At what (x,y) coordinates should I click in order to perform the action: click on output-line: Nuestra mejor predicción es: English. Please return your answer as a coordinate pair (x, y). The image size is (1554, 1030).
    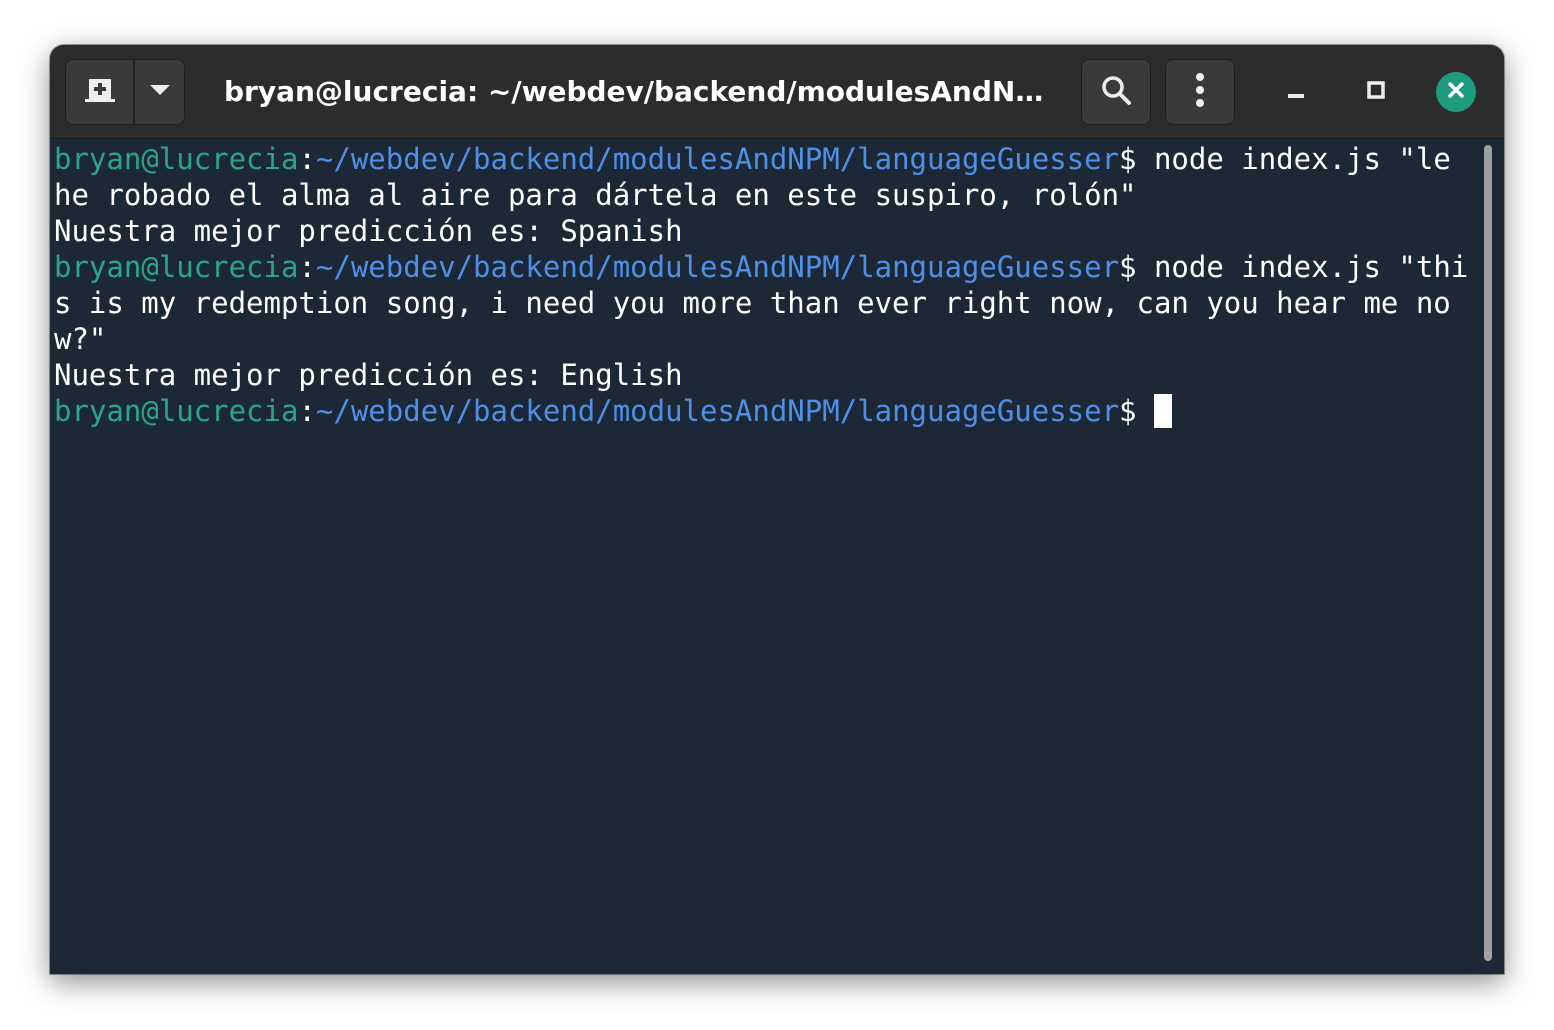
    Looking at the image, I should click on (368, 375).